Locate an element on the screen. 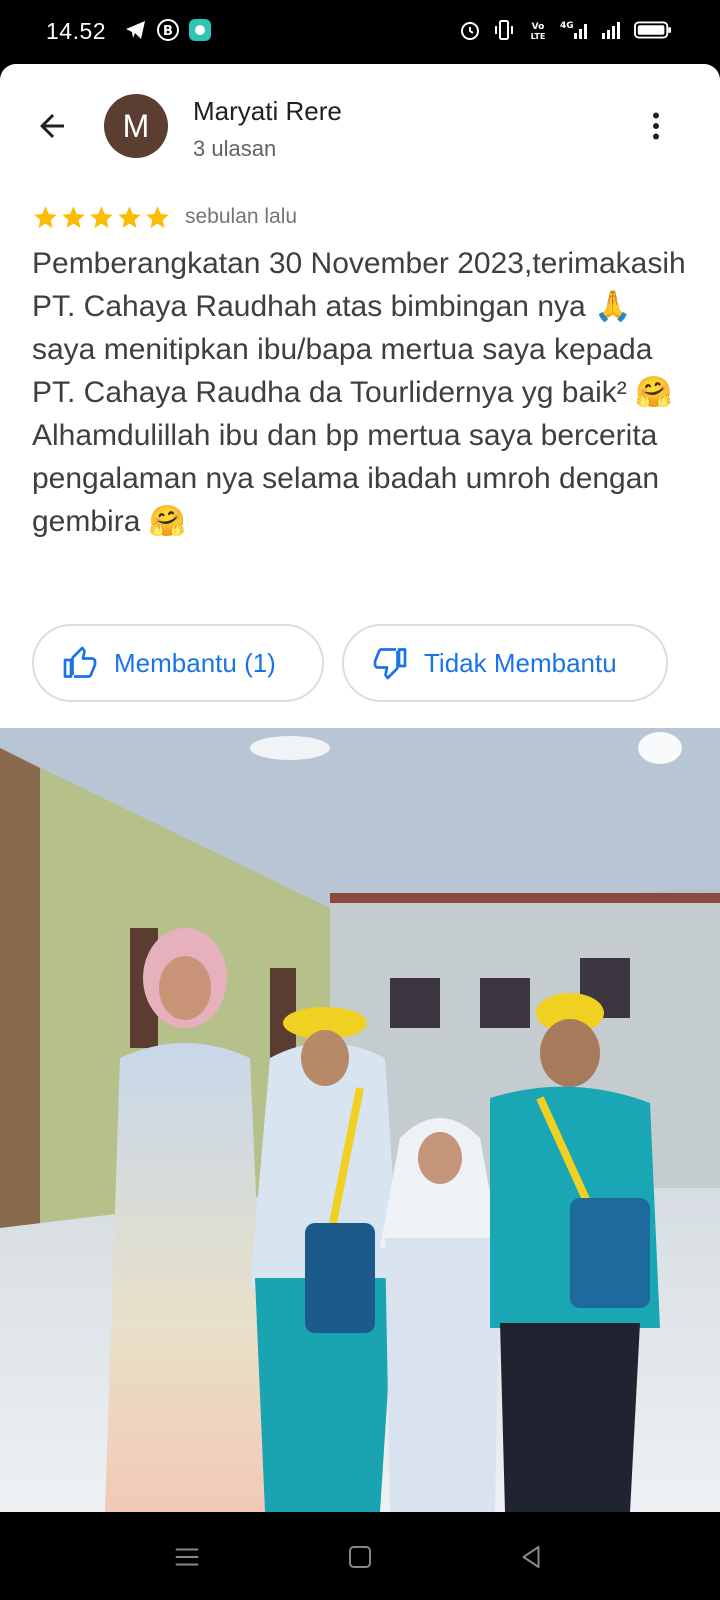  thumb-up-icon is located at coordinates (80, 662).